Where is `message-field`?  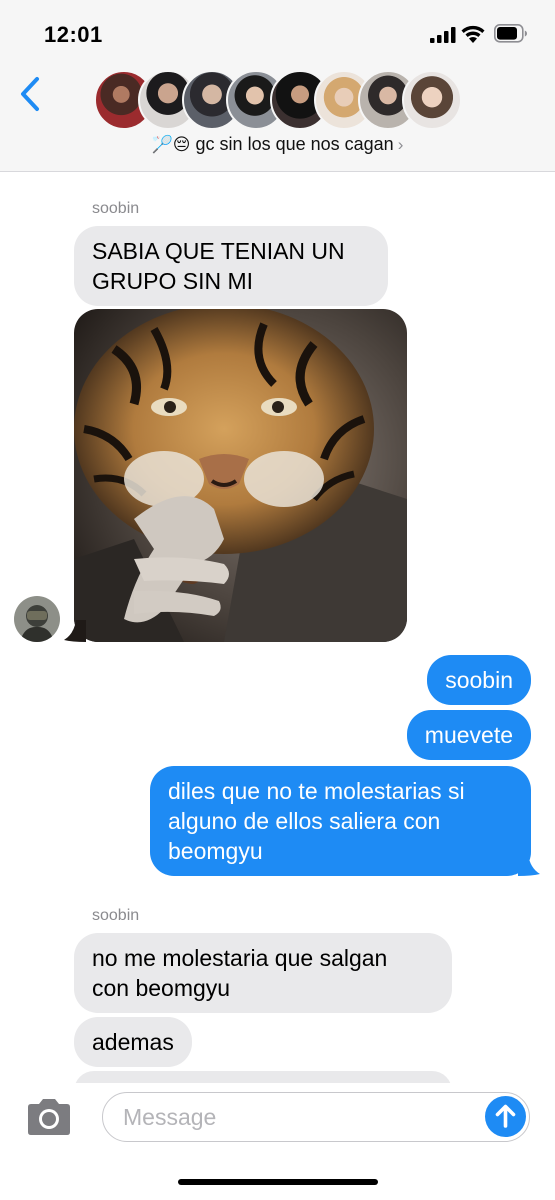
message-field is located at coordinates (316, 1117).